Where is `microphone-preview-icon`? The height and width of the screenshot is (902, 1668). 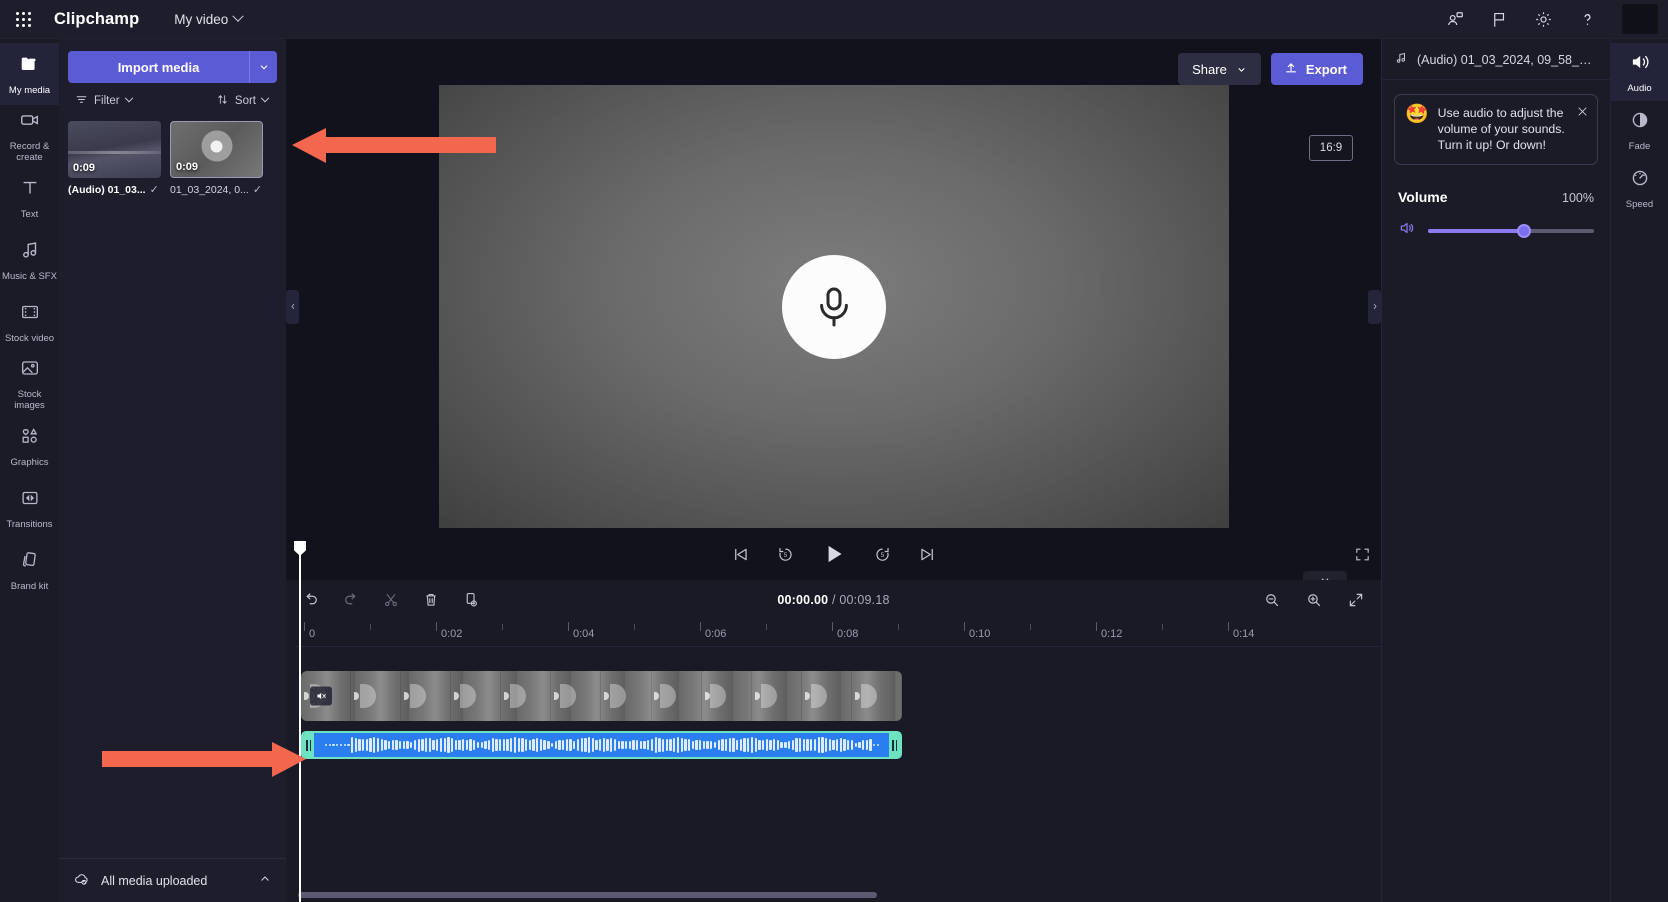 microphone-preview-icon is located at coordinates (216, 146).